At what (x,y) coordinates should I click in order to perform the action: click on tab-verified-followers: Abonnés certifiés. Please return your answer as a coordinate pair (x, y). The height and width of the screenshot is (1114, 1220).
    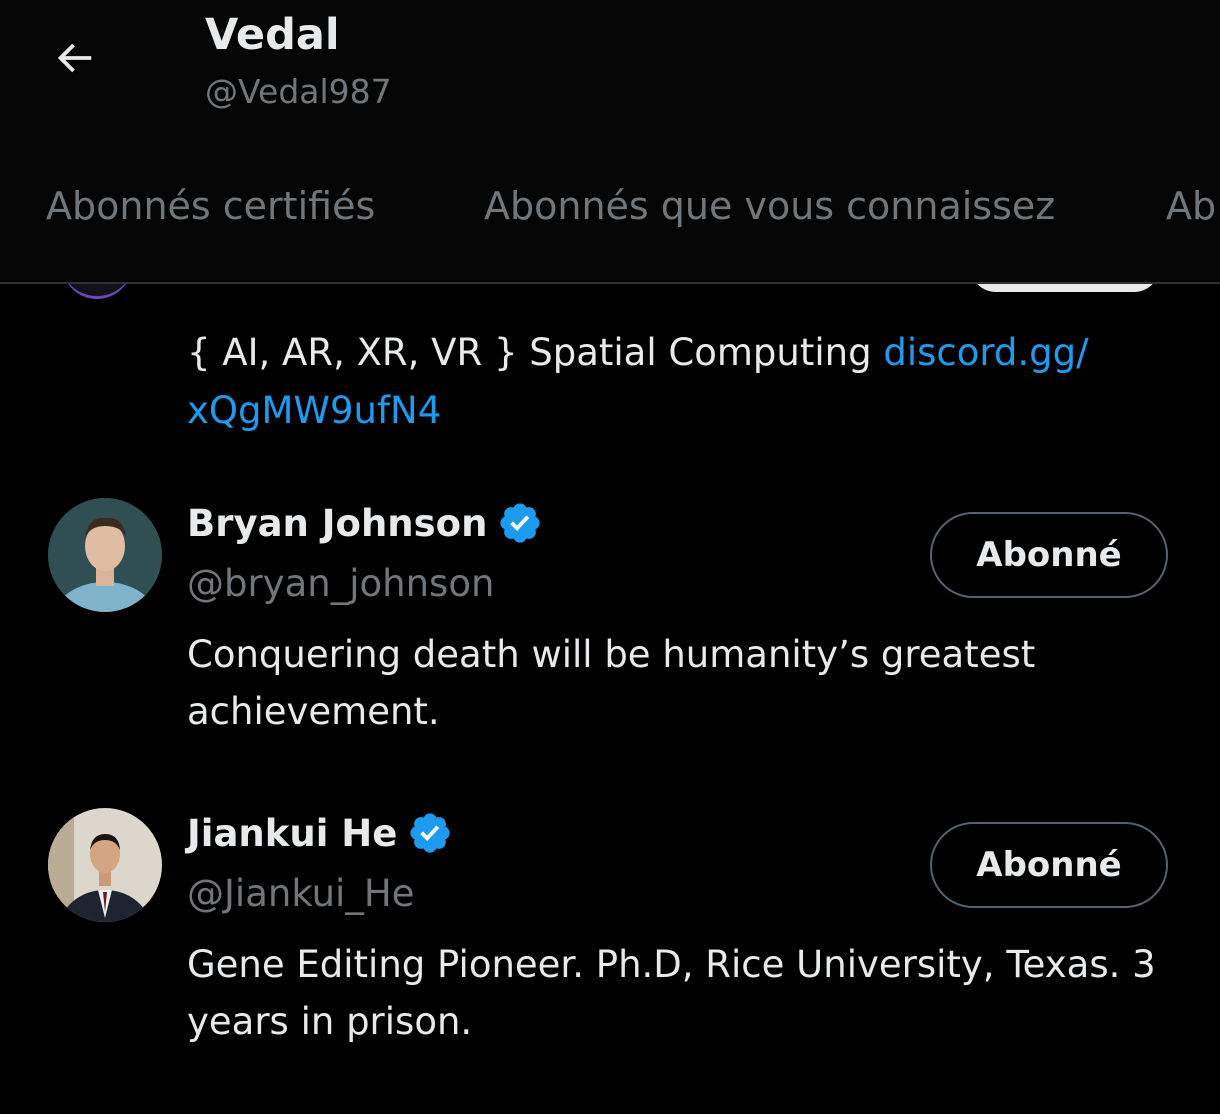
    Looking at the image, I should click on (210, 206).